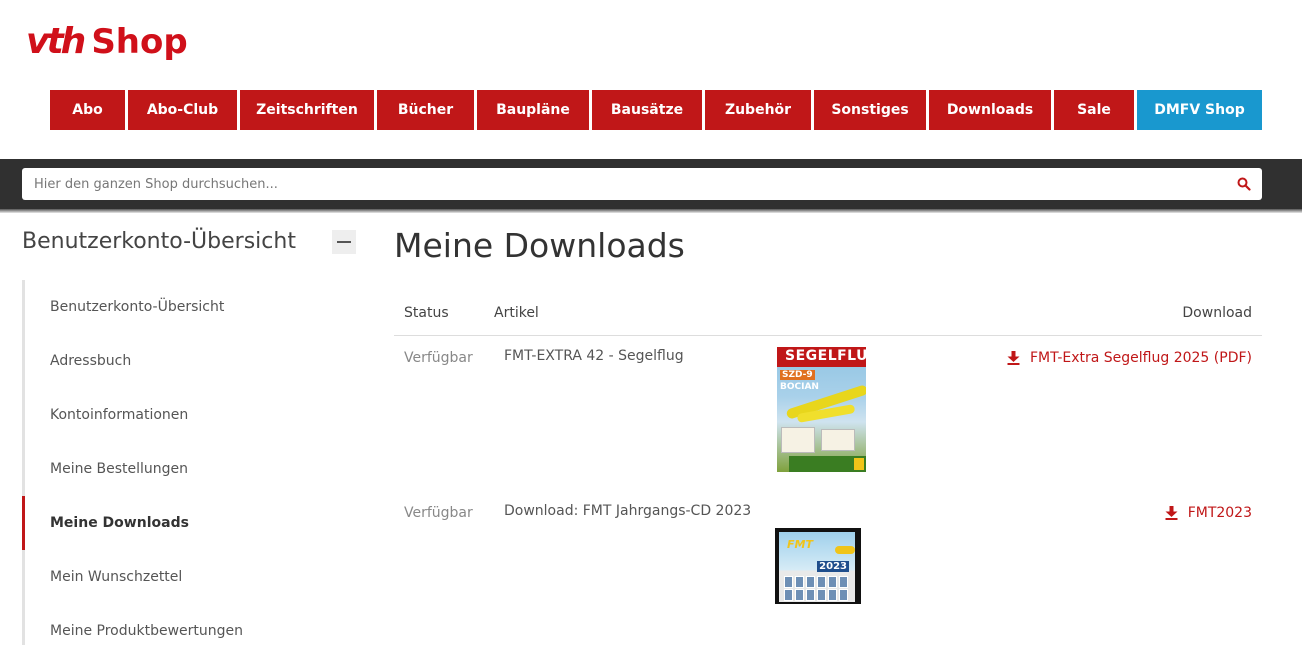 The image size is (1302, 645). What do you see at coordinates (624, 184) in the screenshot?
I see `search-input` at bounding box center [624, 184].